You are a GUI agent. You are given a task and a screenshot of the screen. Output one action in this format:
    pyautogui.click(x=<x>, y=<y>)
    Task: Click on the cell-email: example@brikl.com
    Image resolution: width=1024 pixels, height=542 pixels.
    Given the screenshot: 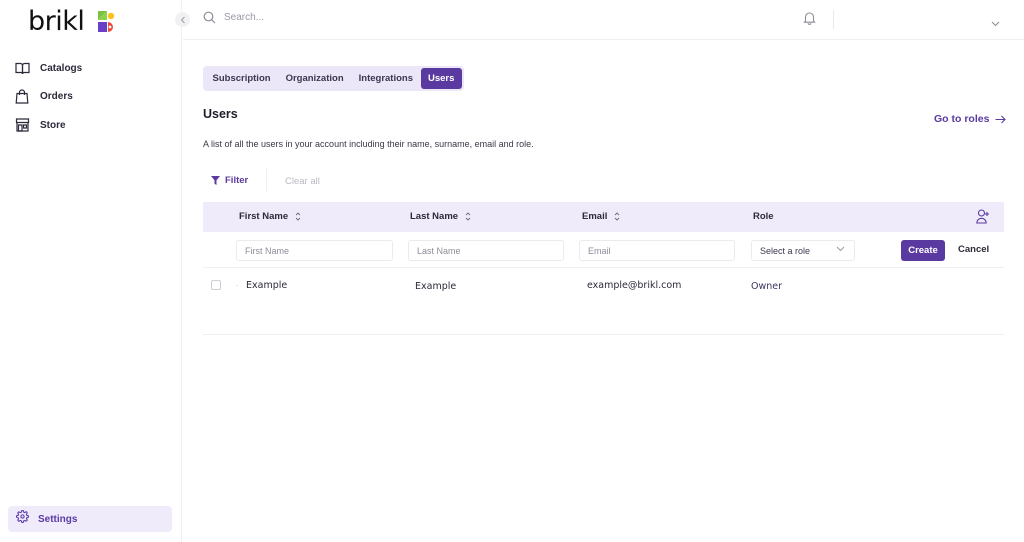 What is the action you would take?
    pyautogui.click(x=634, y=285)
    